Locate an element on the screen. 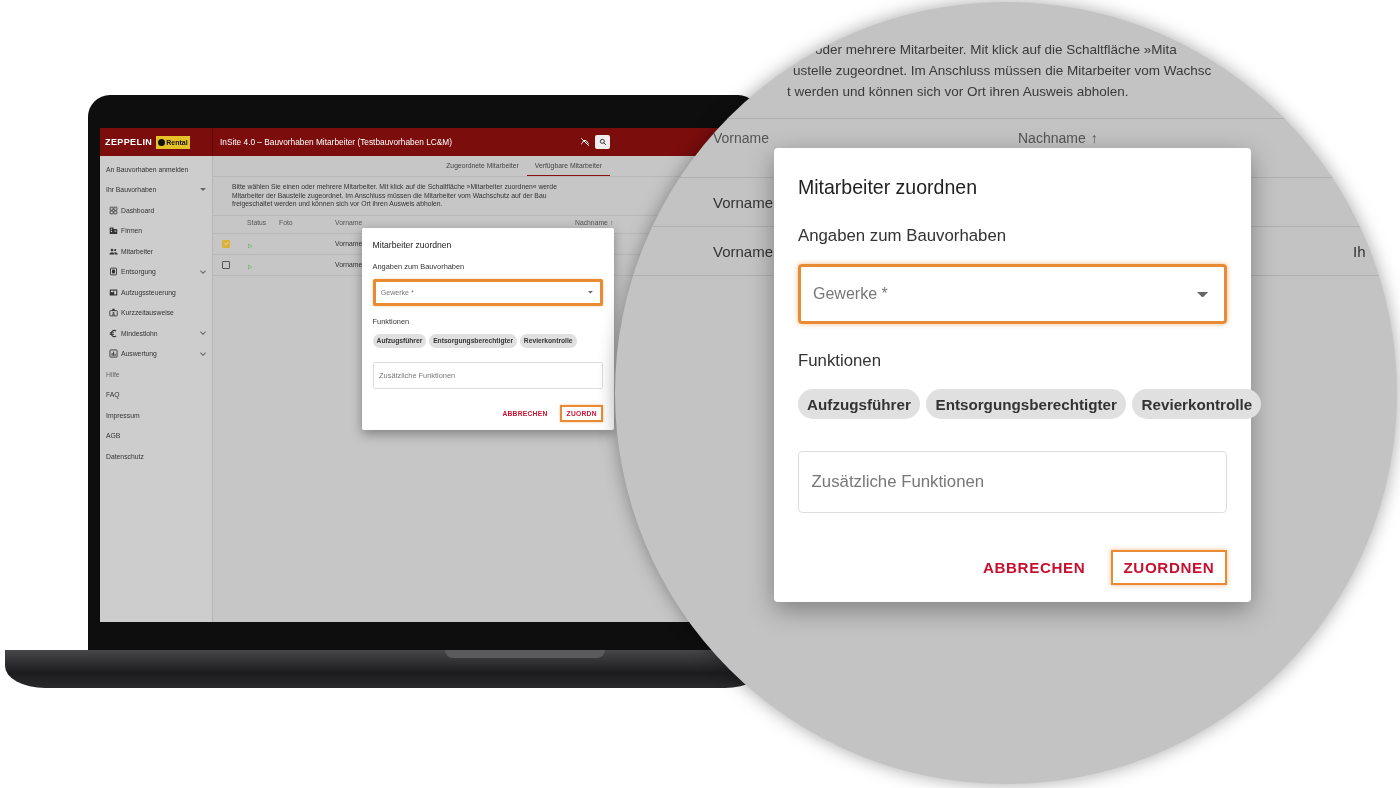 The width and height of the screenshot is (1400, 788). brand-logo: ZEPPELIN is located at coordinates (129, 142).